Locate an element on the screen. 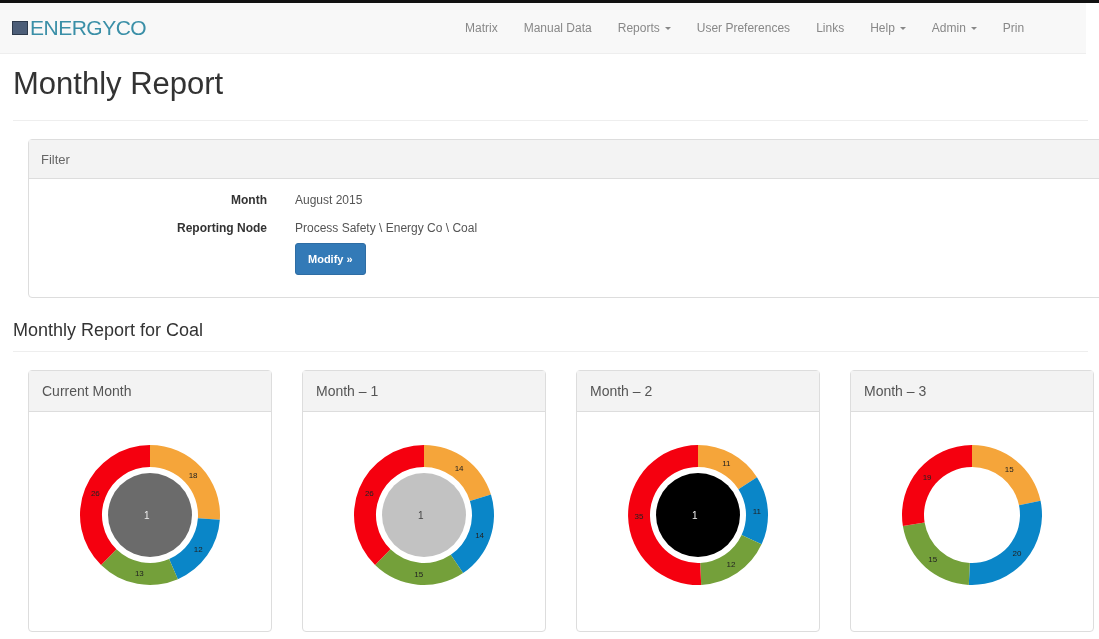 This screenshot has height=639, width=1099. slice-label: 18 is located at coordinates (193, 475).